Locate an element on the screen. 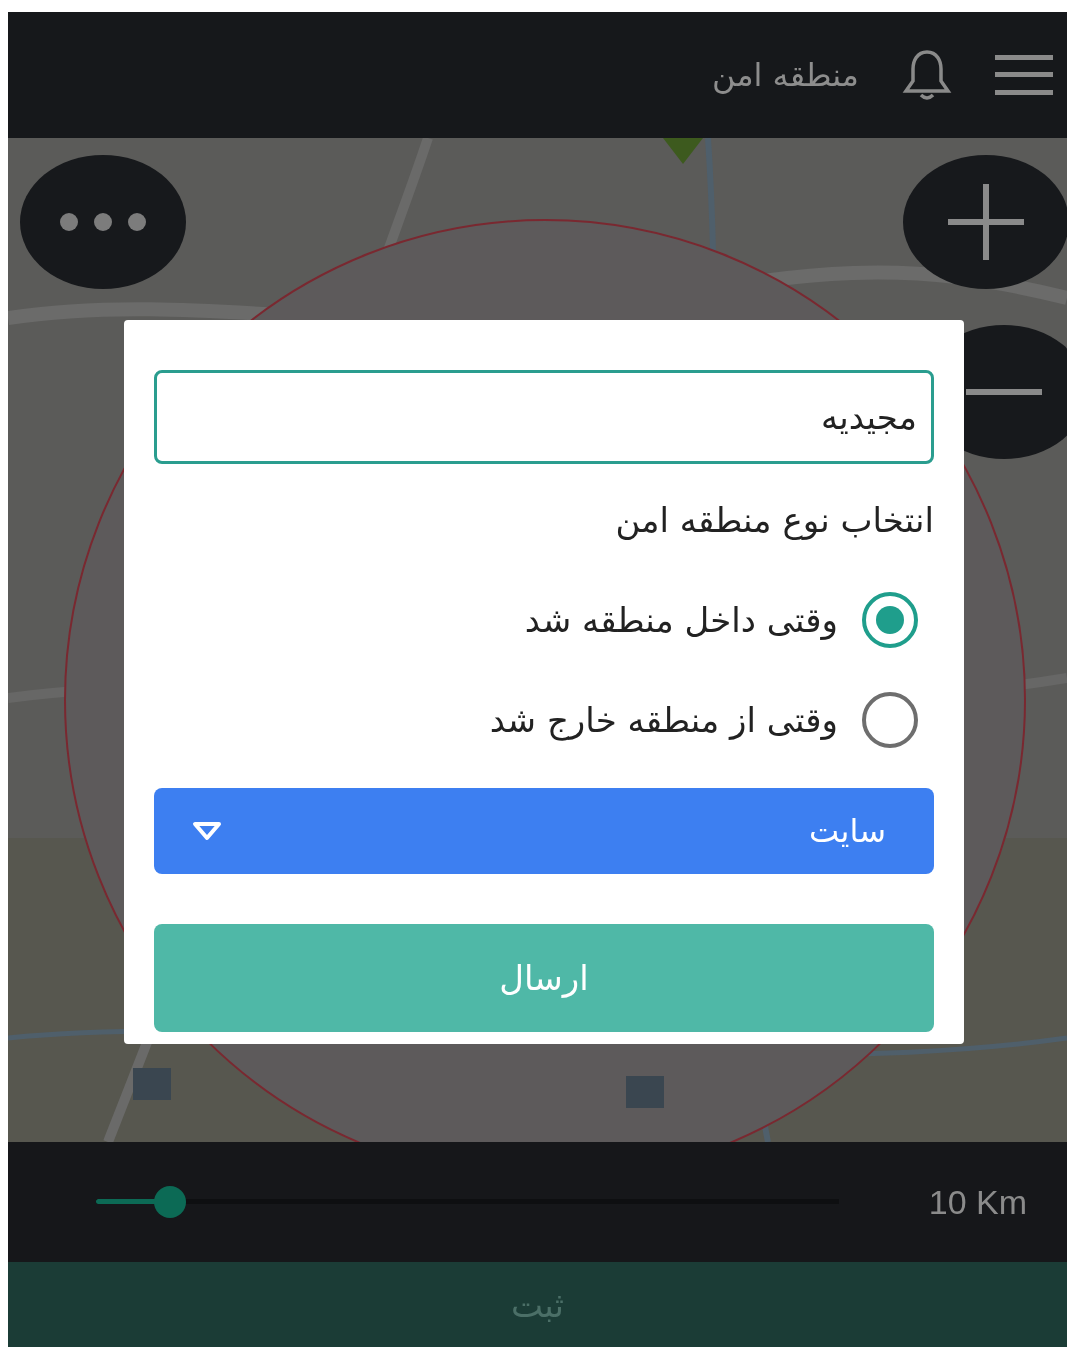  dialog-heading: انتخاب نوع منطقه امن is located at coordinates (774, 520).